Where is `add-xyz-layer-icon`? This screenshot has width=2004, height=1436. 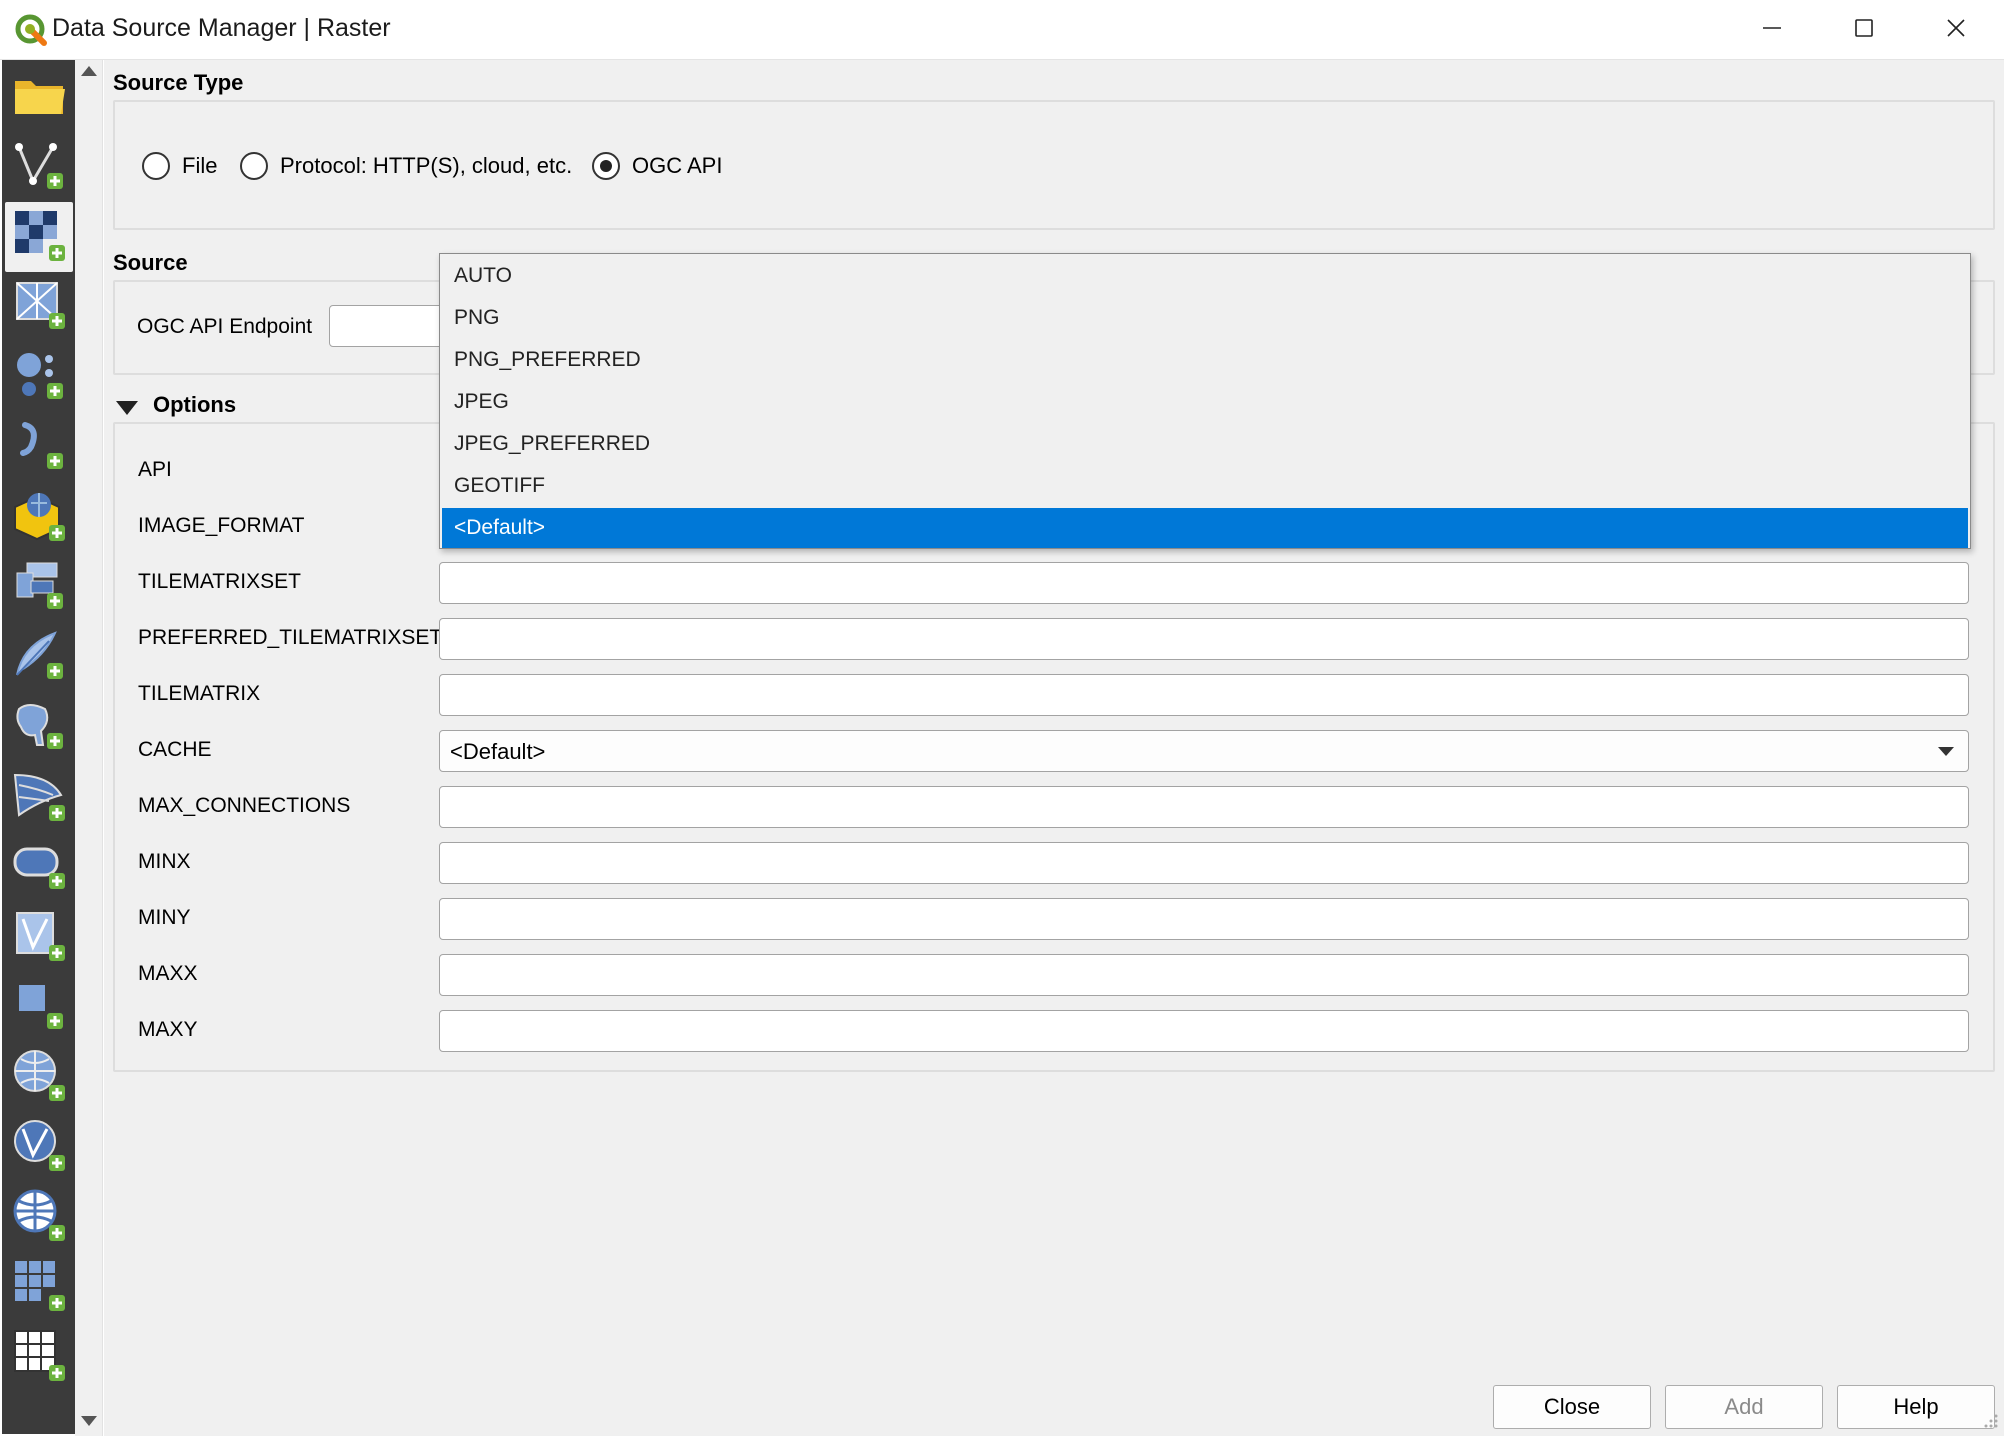
add-xyz-layer-icon is located at coordinates (39, 1287).